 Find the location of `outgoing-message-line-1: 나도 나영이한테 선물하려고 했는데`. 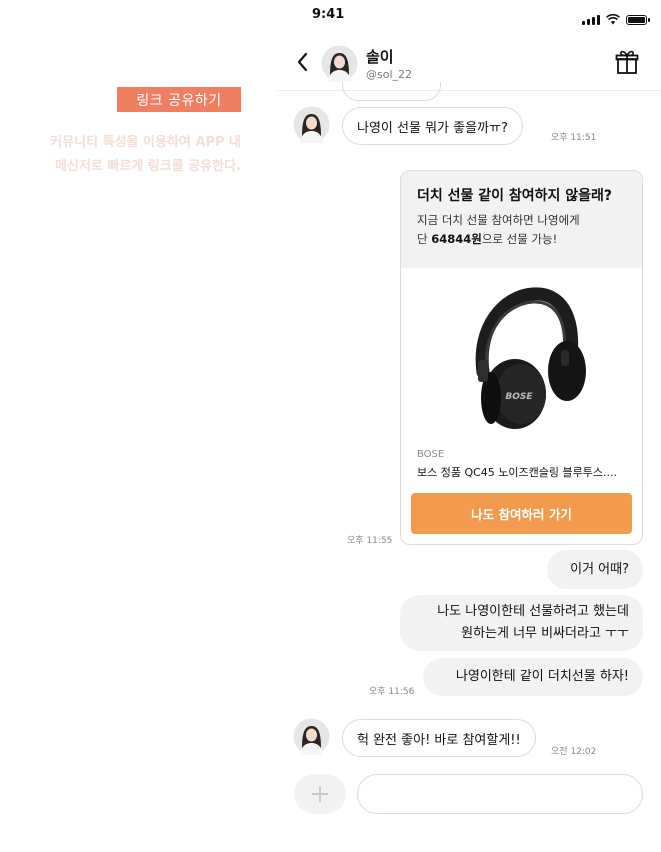

outgoing-message-line-1: 나도 나영이한테 선물하려고 했는데 is located at coordinates (533, 611).